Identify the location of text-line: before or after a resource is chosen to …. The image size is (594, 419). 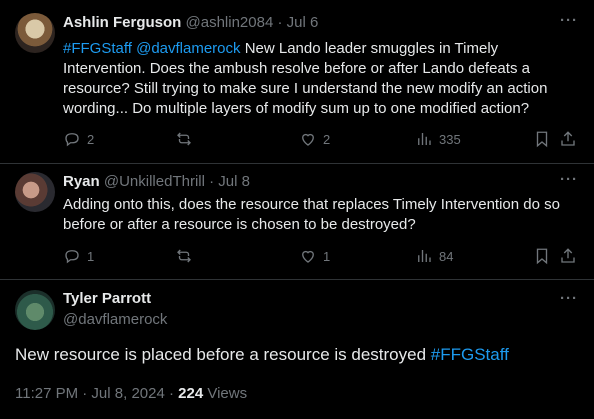
(239, 224).